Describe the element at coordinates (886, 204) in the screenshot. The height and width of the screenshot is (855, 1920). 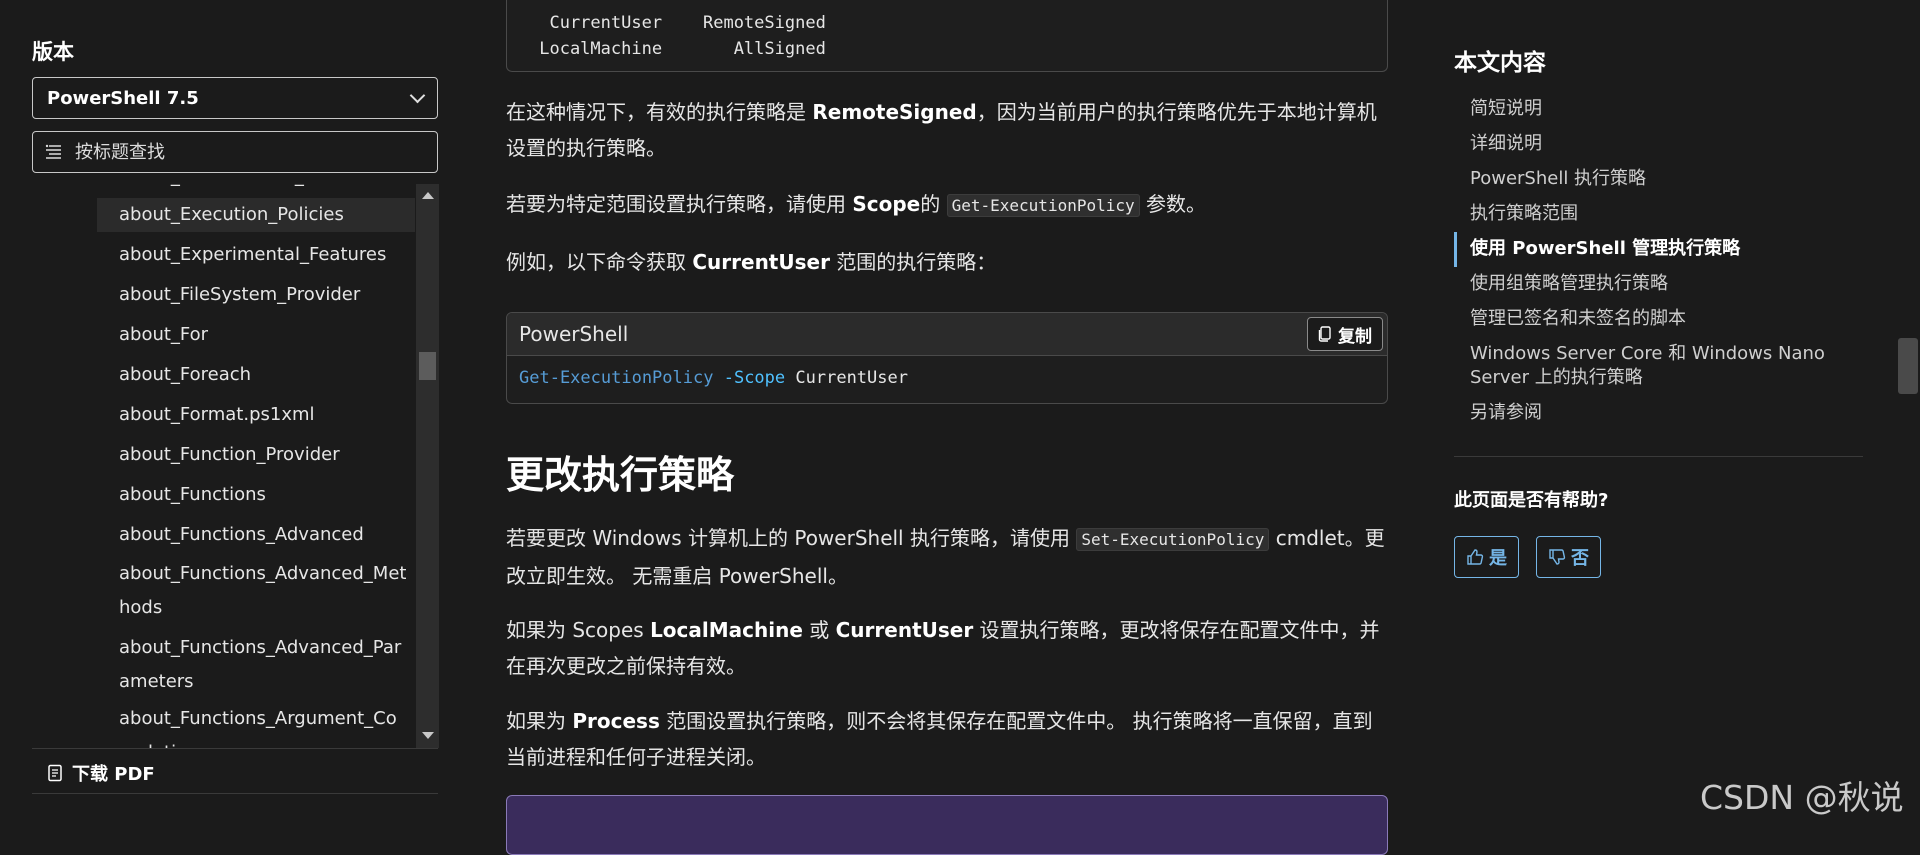
I see `bold-term: Scope` at that location.